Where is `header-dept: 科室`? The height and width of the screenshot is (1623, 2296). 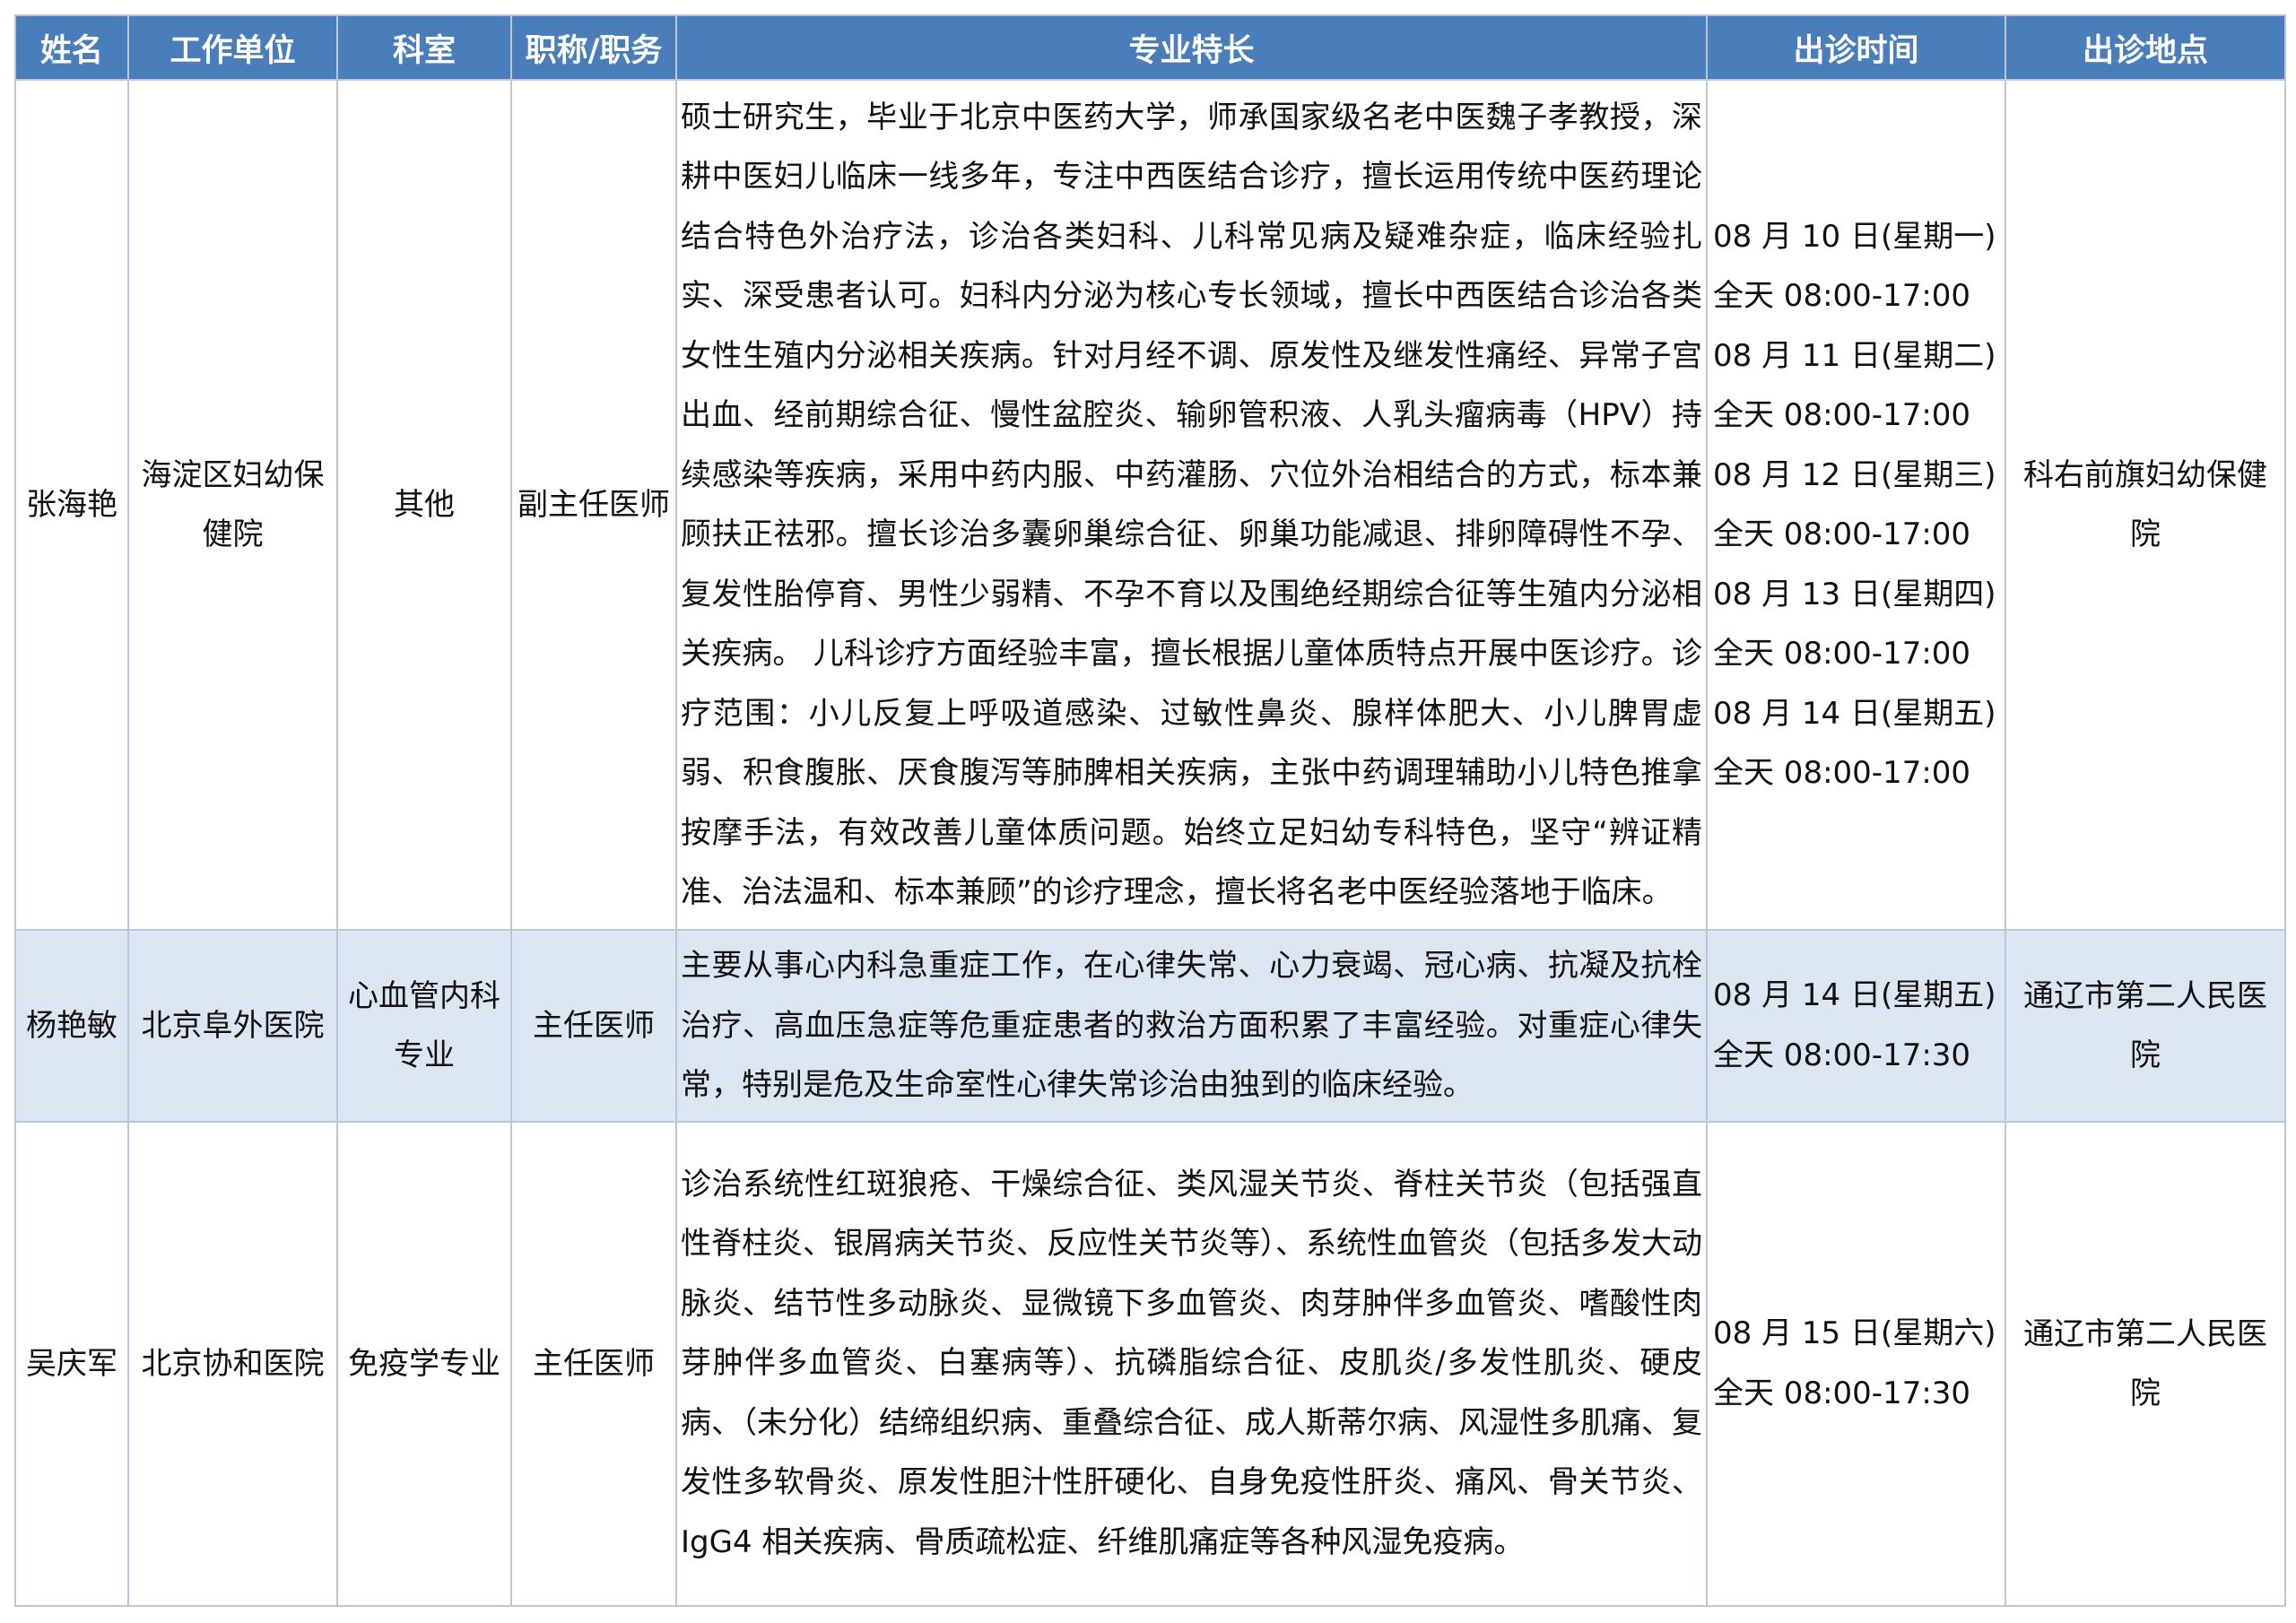
header-dept: 科室 is located at coordinates (424, 47).